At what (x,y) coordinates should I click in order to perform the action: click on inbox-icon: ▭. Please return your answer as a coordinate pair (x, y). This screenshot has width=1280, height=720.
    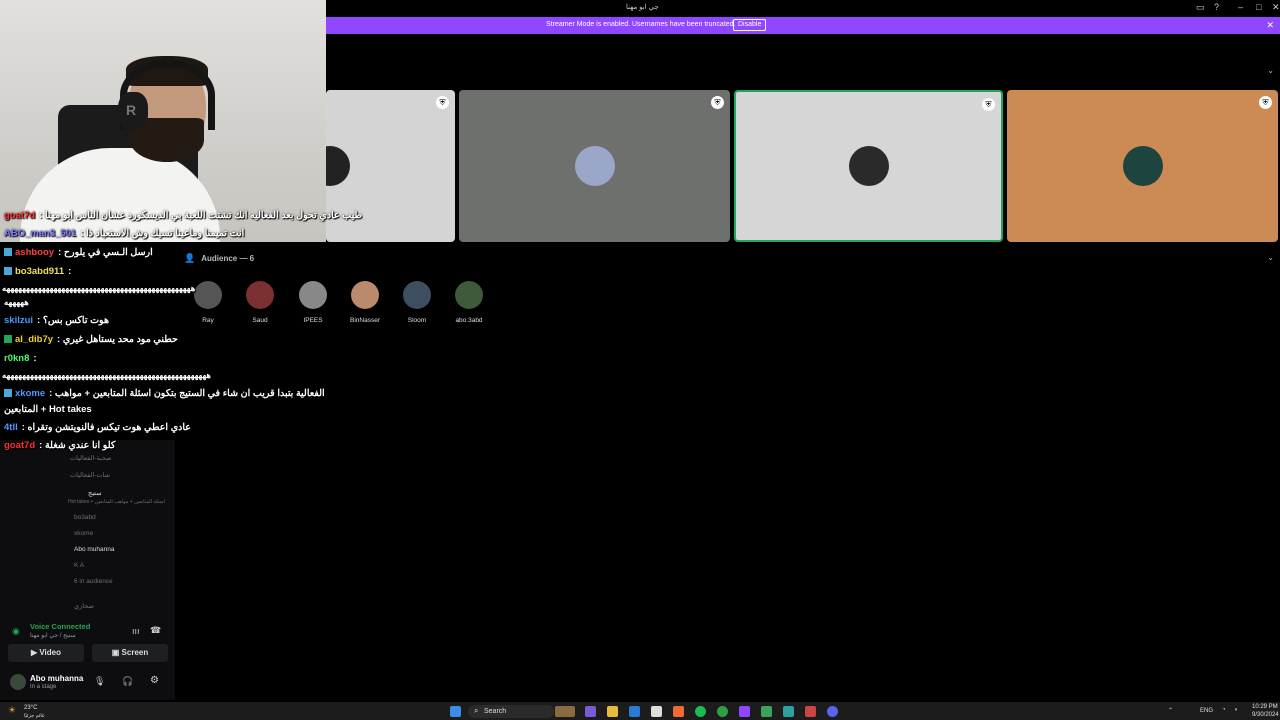
    Looking at the image, I should click on (1200, 7).